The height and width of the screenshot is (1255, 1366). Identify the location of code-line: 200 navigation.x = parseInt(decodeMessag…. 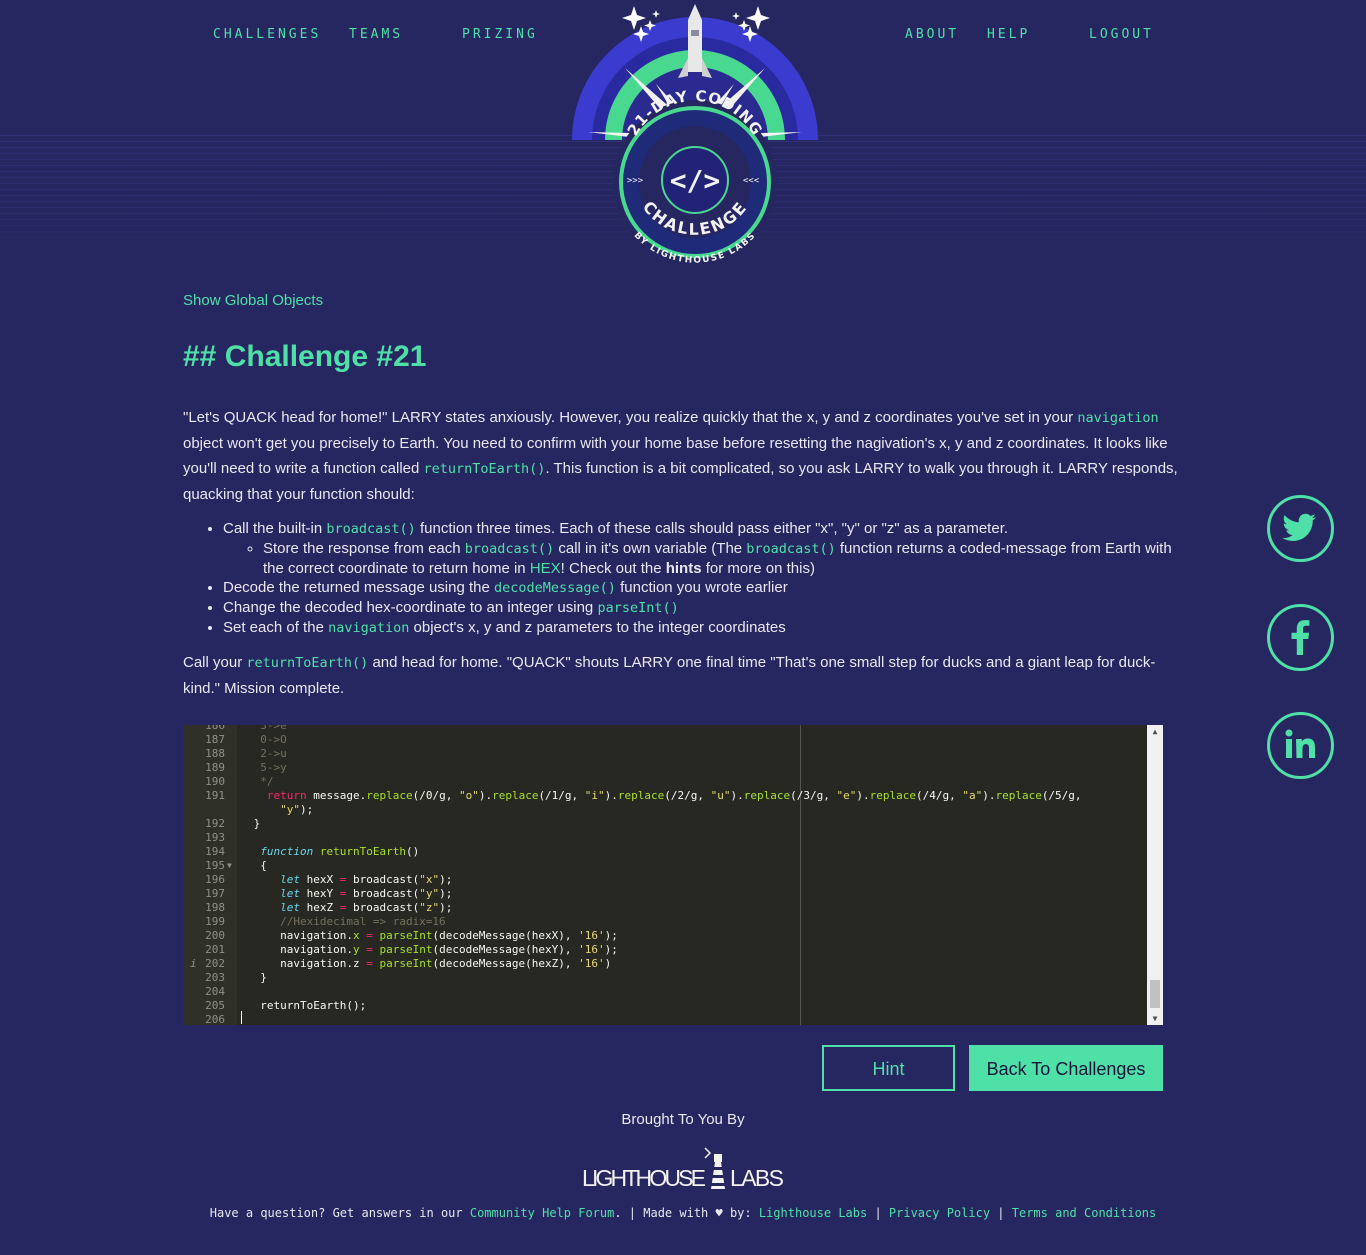
(665, 936).